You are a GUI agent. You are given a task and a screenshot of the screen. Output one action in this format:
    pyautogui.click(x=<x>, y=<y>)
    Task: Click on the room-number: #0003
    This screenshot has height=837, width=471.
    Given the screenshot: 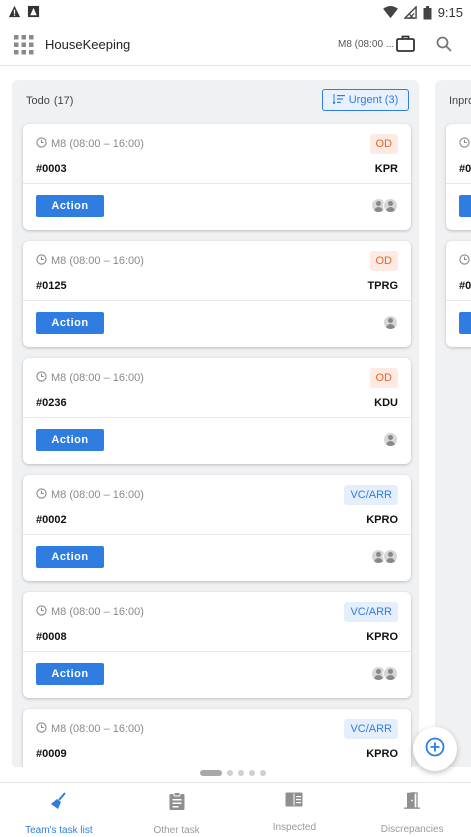 What is the action you would take?
    pyautogui.click(x=51, y=169)
    